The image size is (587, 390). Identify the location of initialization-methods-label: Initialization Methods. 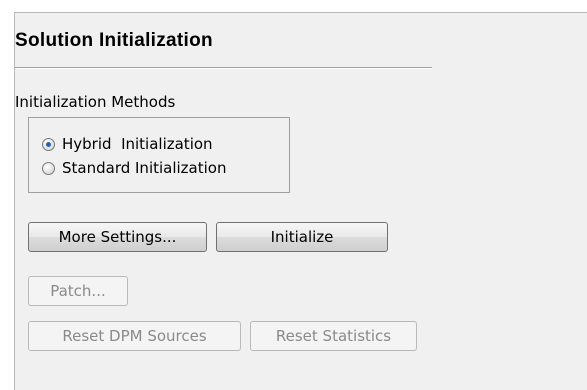
(95, 102).